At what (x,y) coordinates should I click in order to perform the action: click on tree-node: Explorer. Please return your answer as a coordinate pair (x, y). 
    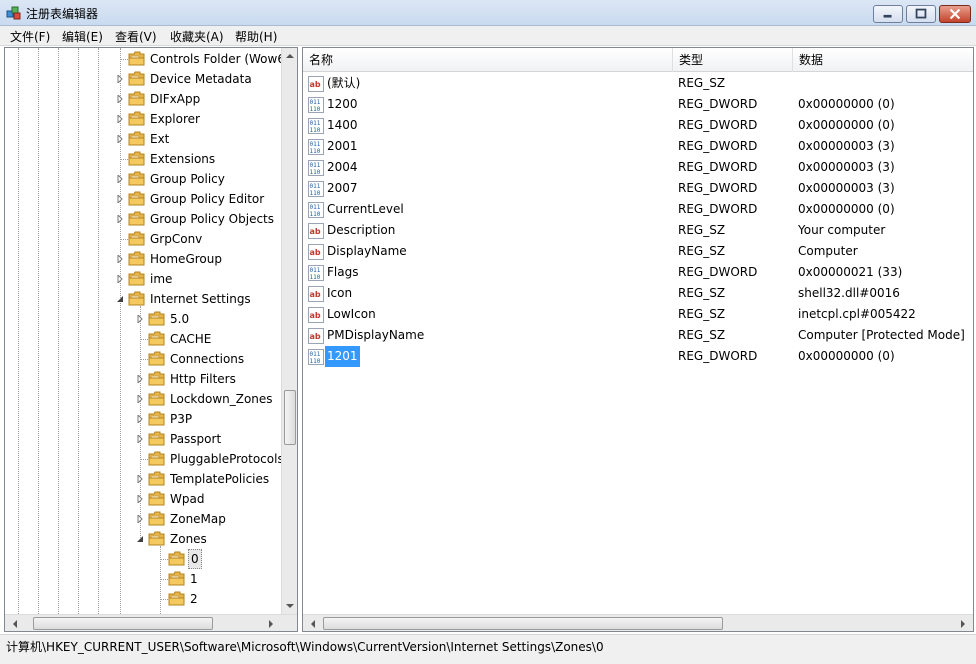
    Looking at the image, I should click on (198, 119).